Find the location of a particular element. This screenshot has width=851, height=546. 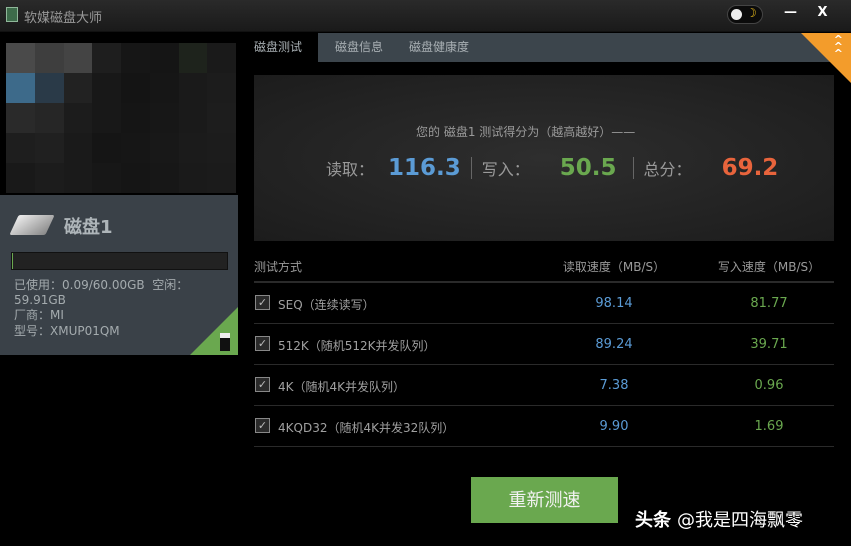

watermark: 头条 @我是四海飘零 is located at coordinates (719, 519).